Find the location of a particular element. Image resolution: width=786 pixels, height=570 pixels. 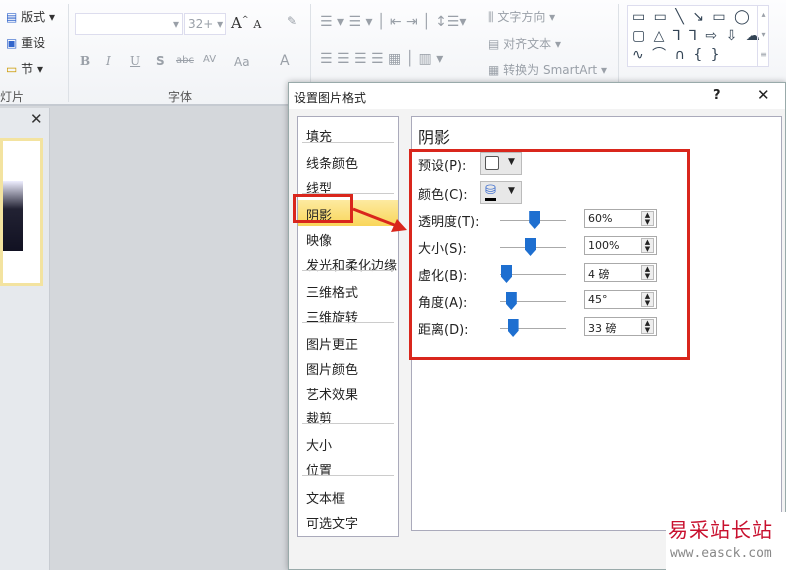

shapes-gallery: ▭ ▭ ╲ ↘ ▭ ◯ ▢ △ ⅂ ⅂ ⇨ ⇩ ☁ ∿ ⌒ ∩ { } is located at coordinates (698, 36).